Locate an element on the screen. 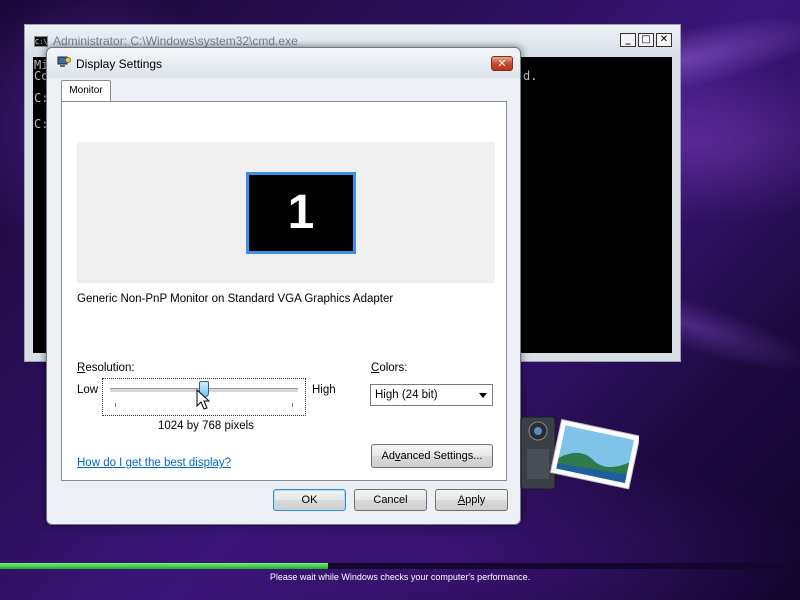  resolution-high-label: High is located at coordinates (324, 390).